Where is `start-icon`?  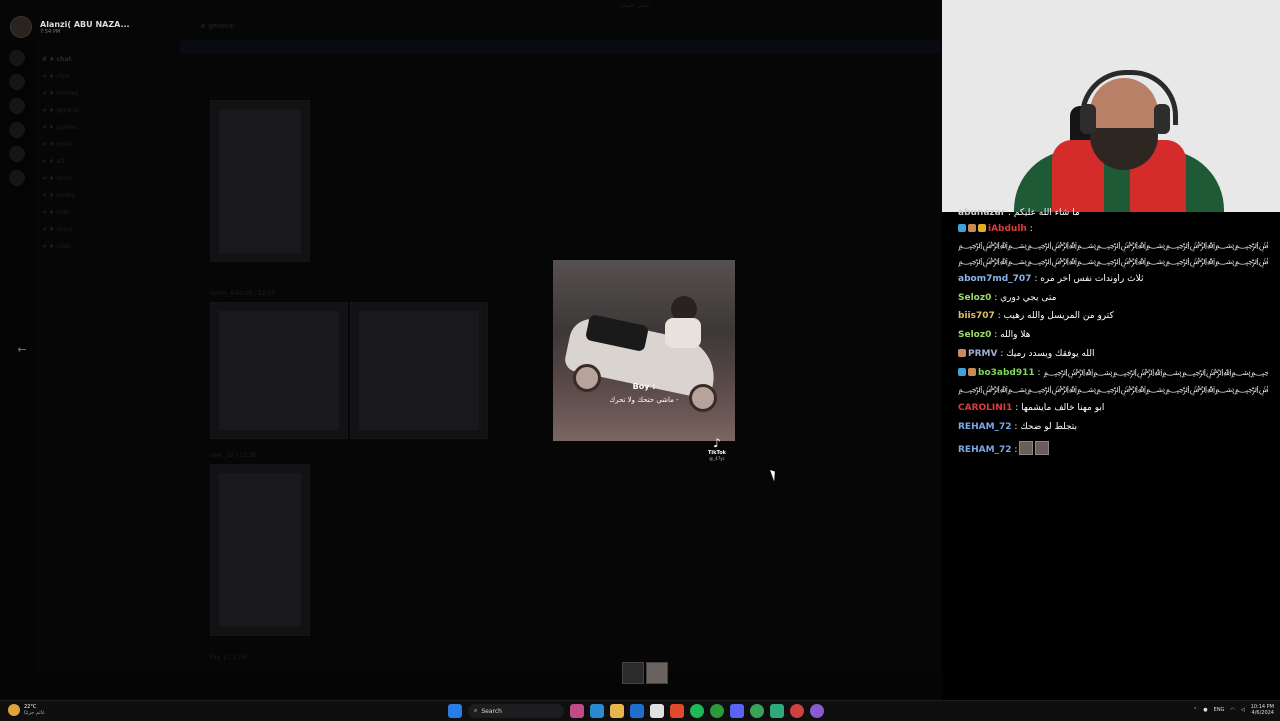 start-icon is located at coordinates (455, 711).